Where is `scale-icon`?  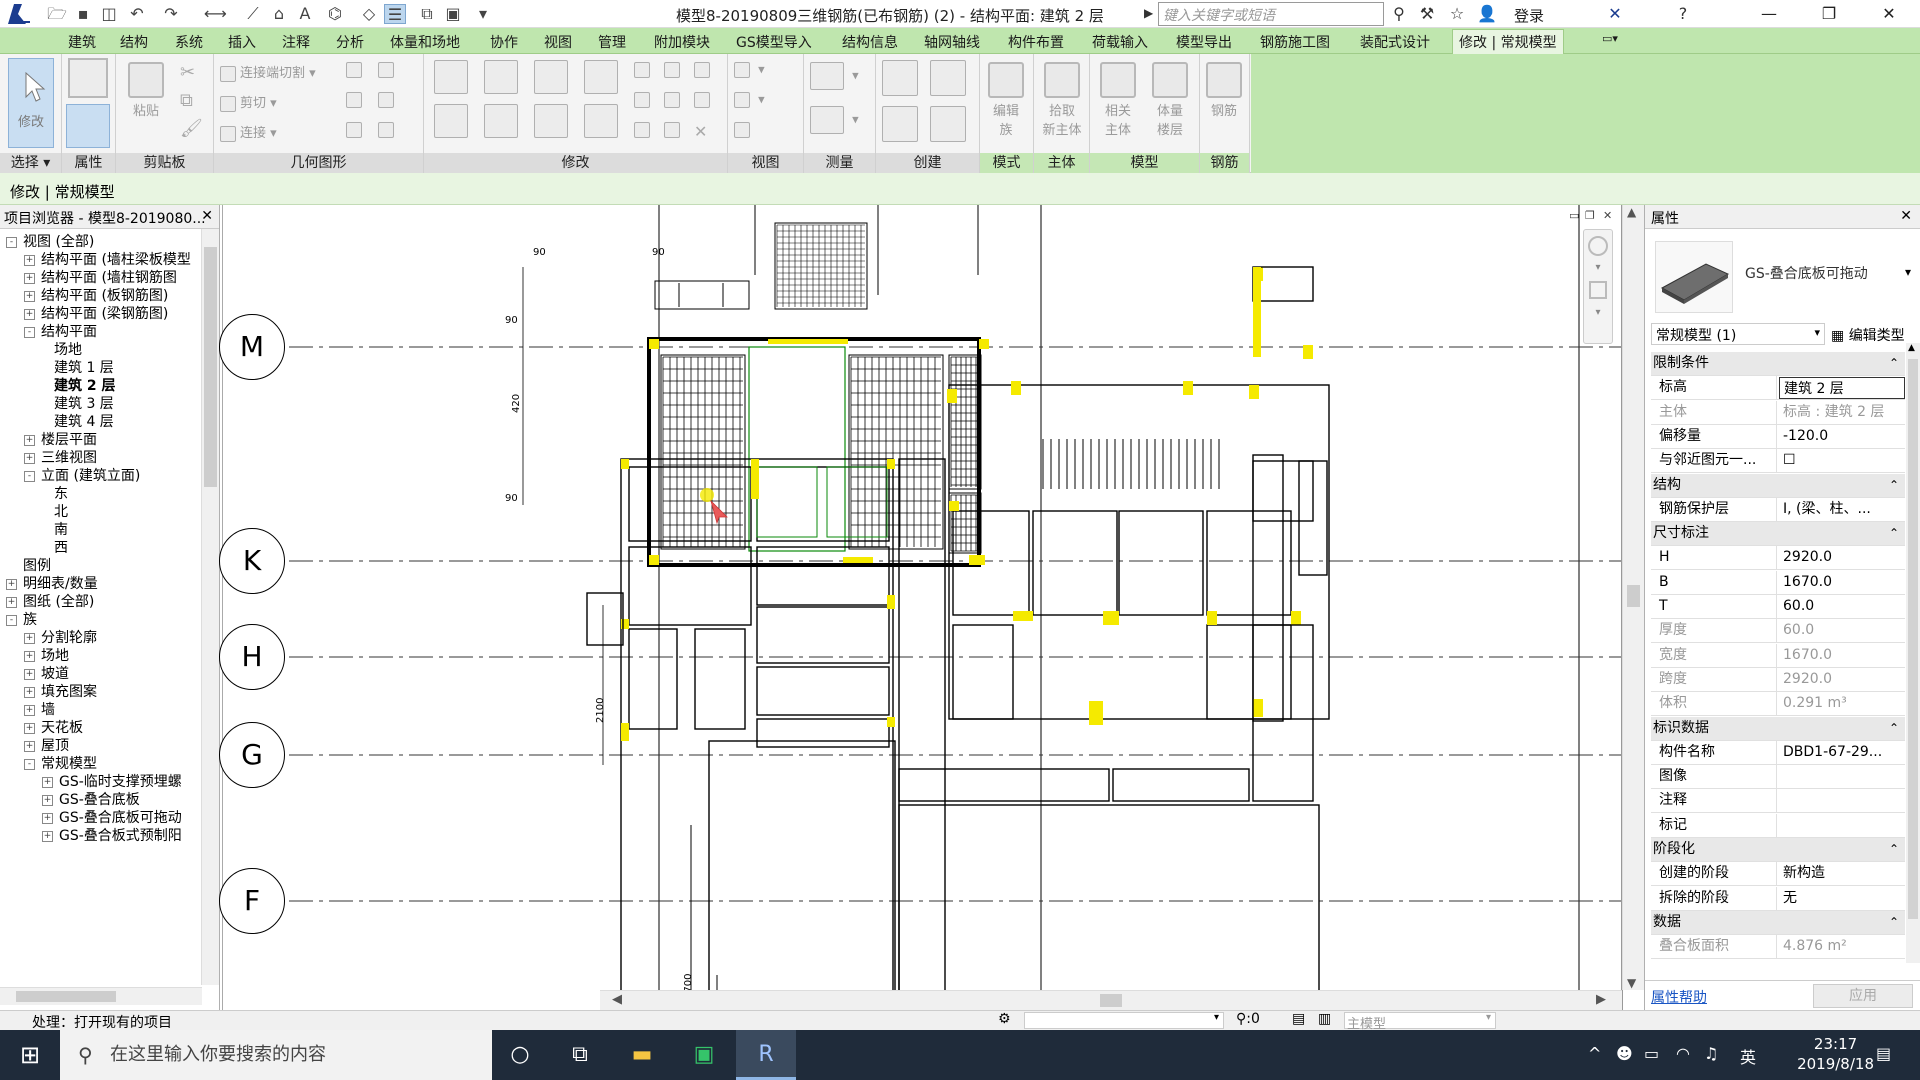
scale-icon is located at coordinates (674, 100).